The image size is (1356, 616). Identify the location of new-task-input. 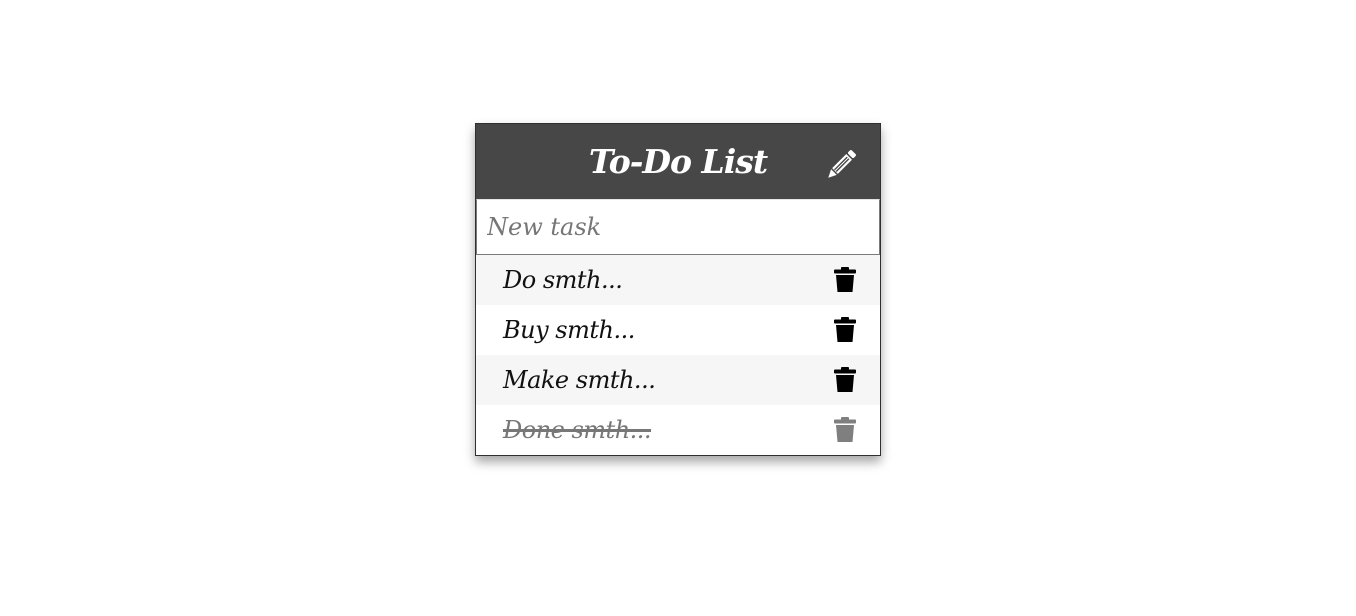
(678, 227).